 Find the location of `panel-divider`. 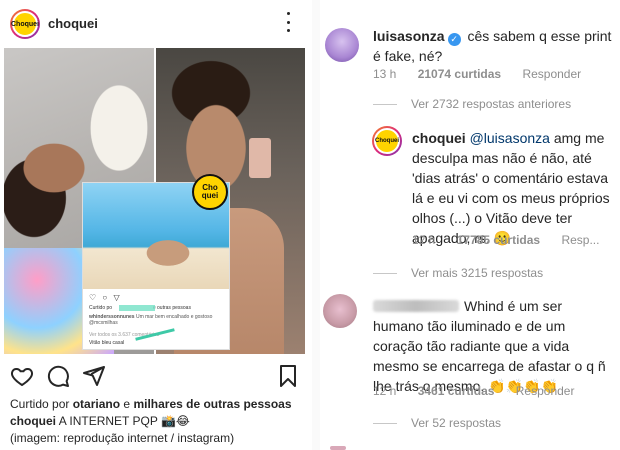

panel-divider is located at coordinates (316, 225).